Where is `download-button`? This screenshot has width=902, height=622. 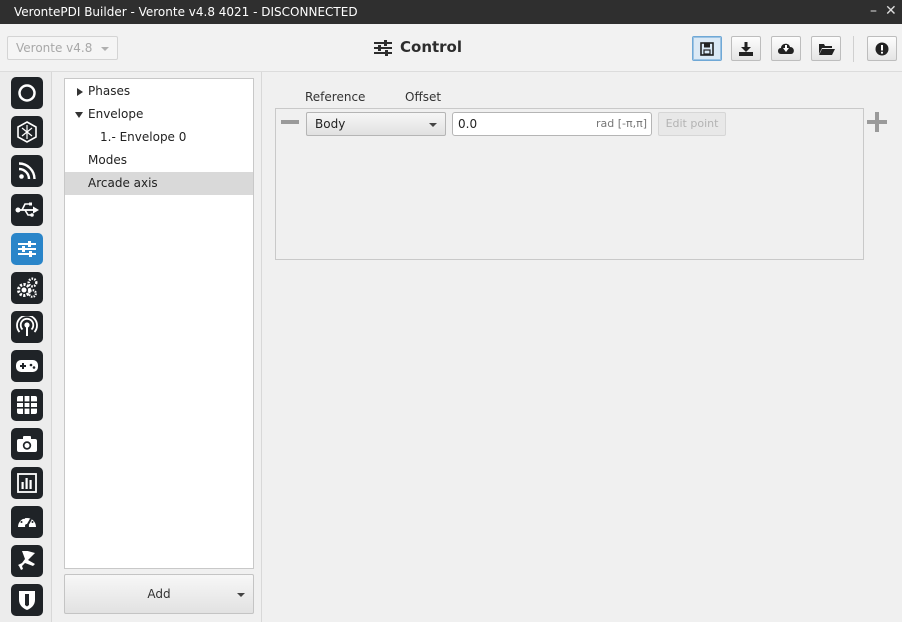
download-button is located at coordinates (746, 48).